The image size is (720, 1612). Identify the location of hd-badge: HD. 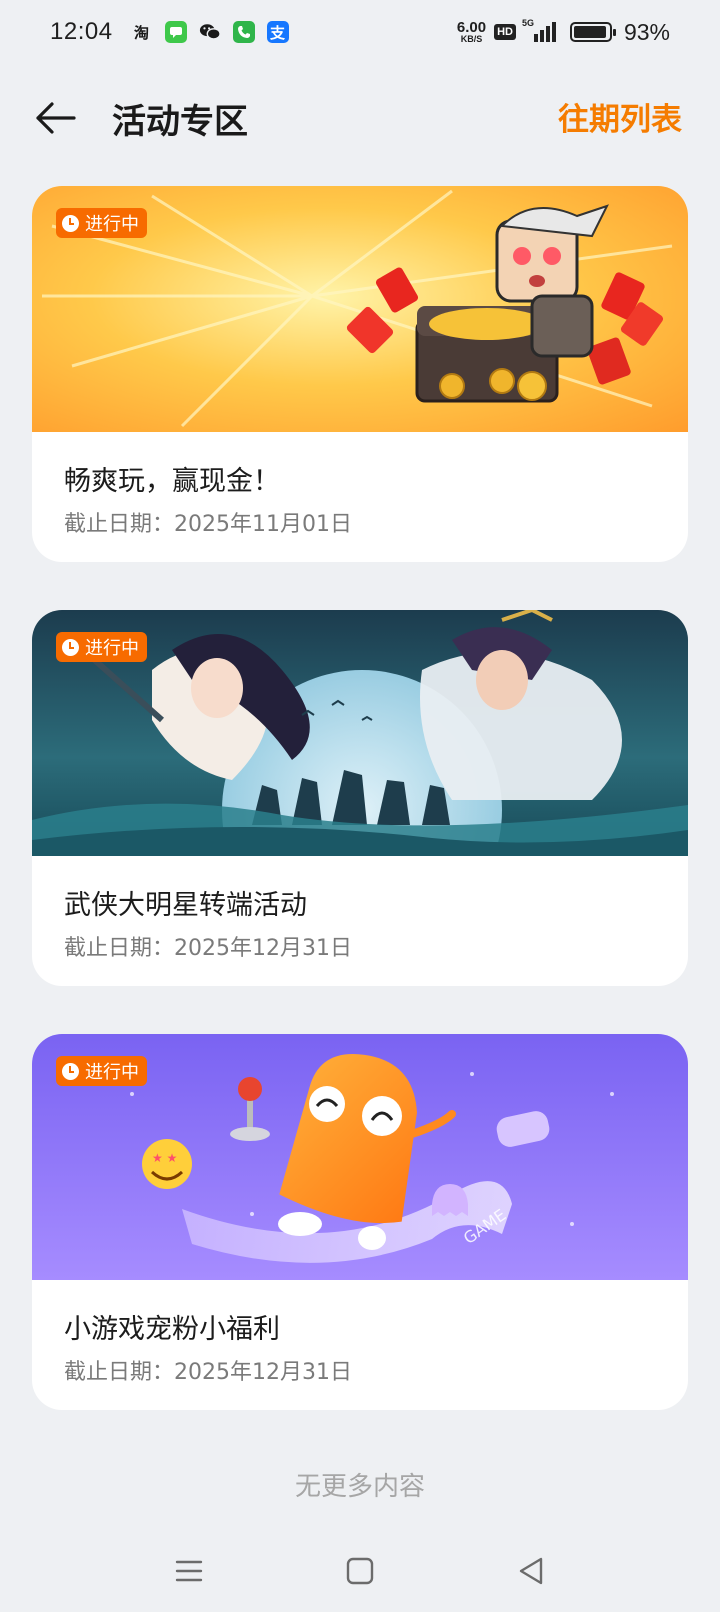
(505, 32).